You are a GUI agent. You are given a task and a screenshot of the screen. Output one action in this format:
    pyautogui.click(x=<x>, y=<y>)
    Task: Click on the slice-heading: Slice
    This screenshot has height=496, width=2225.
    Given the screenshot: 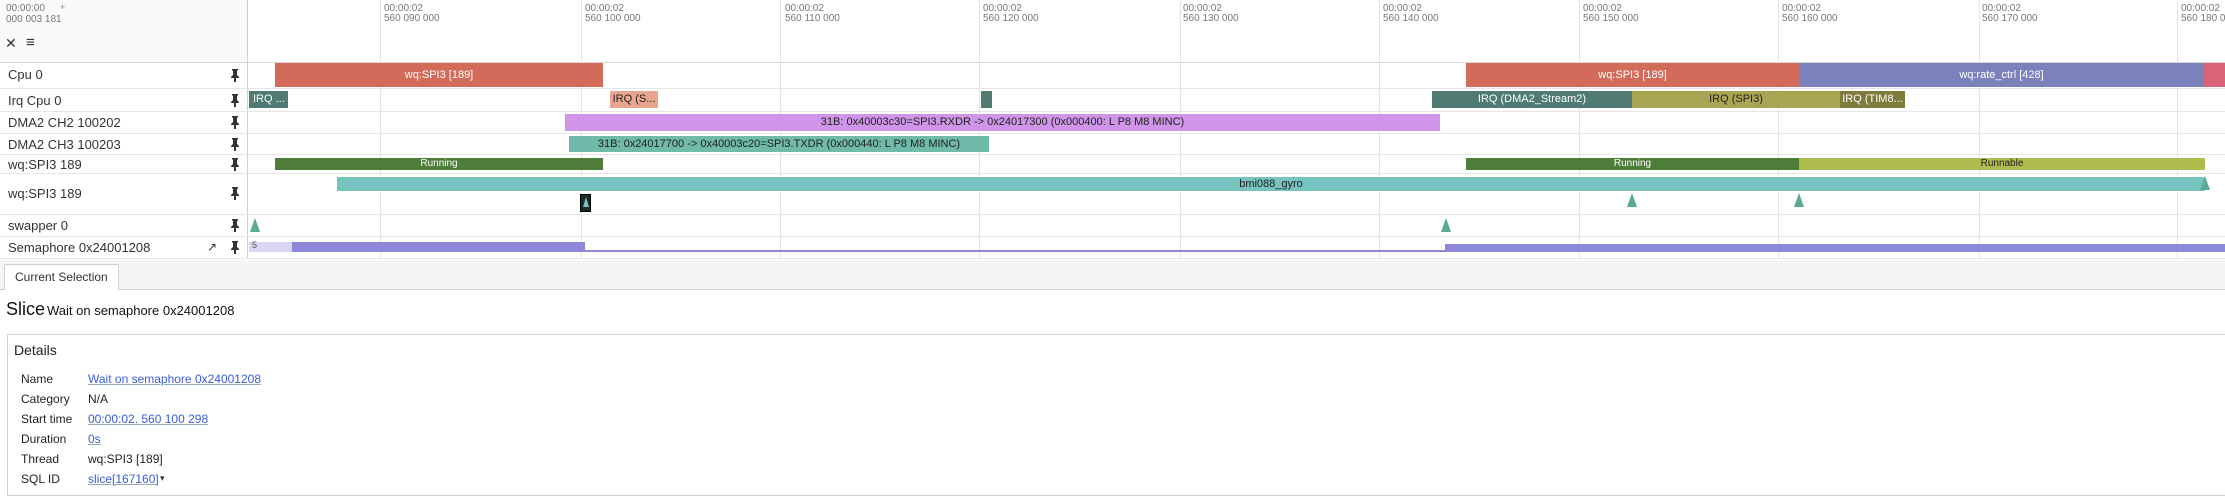 What is the action you would take?
    pyautogui.click(x=26, y=309)
    